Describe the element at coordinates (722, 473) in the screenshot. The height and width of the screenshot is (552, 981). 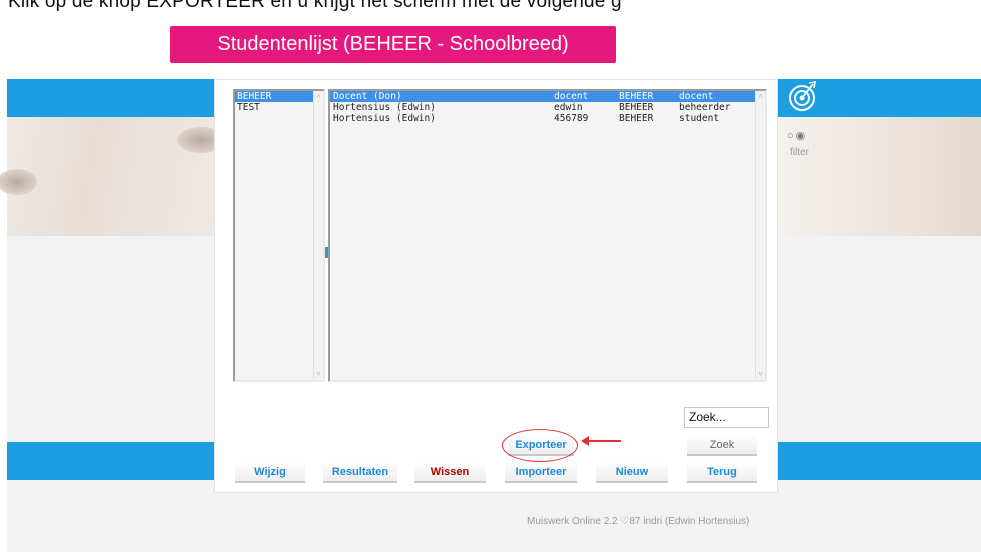
I see `terug-button: Terug` at that location.